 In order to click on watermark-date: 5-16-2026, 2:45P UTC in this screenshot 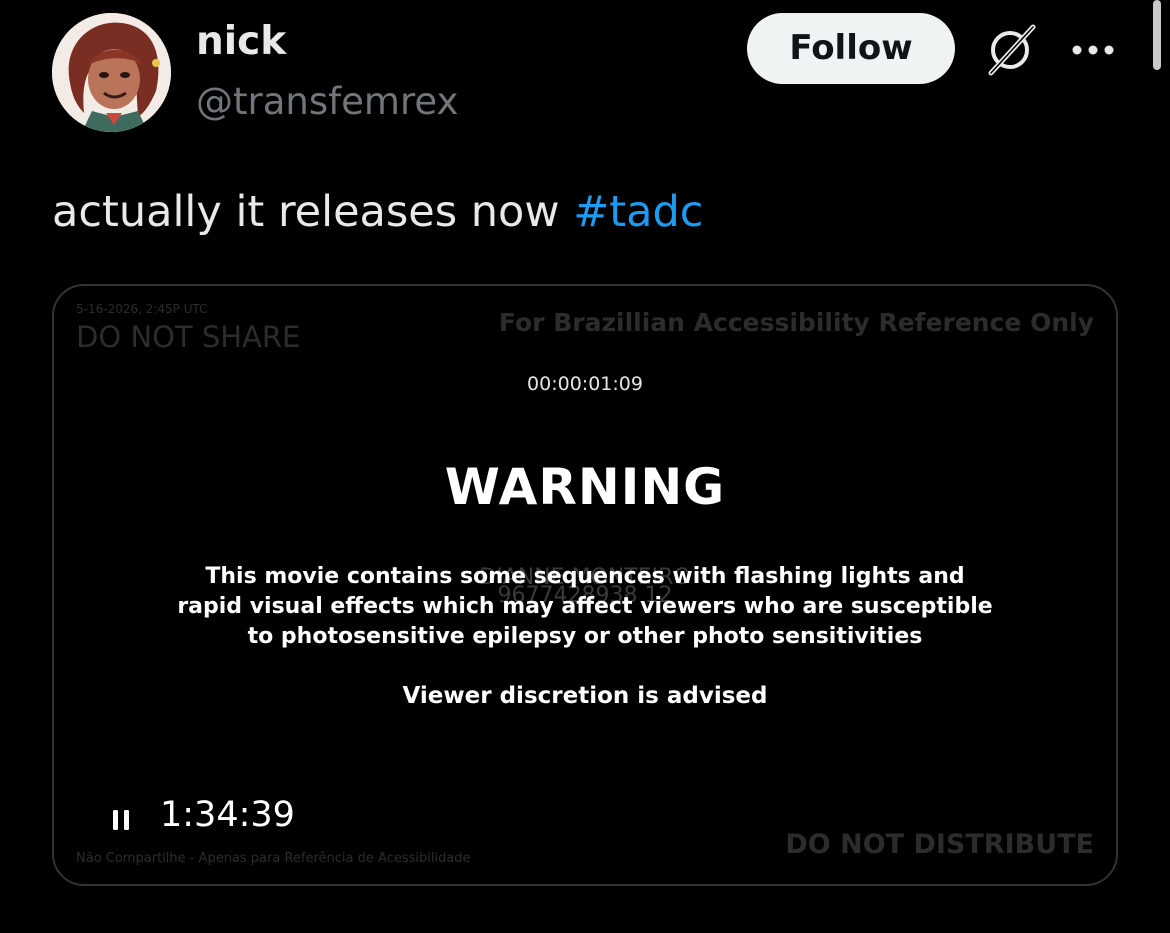, I will do `click(142, 309)`.